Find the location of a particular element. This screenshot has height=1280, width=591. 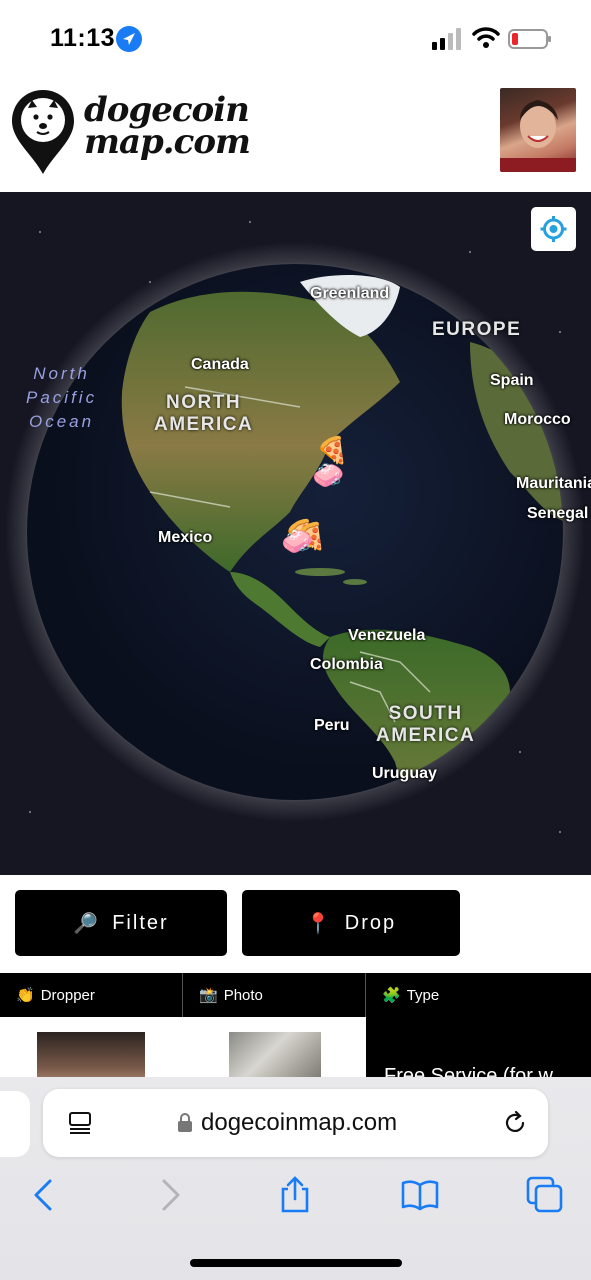

region-north-america: NORTH AMERICA is located at coordinates (204, 413).